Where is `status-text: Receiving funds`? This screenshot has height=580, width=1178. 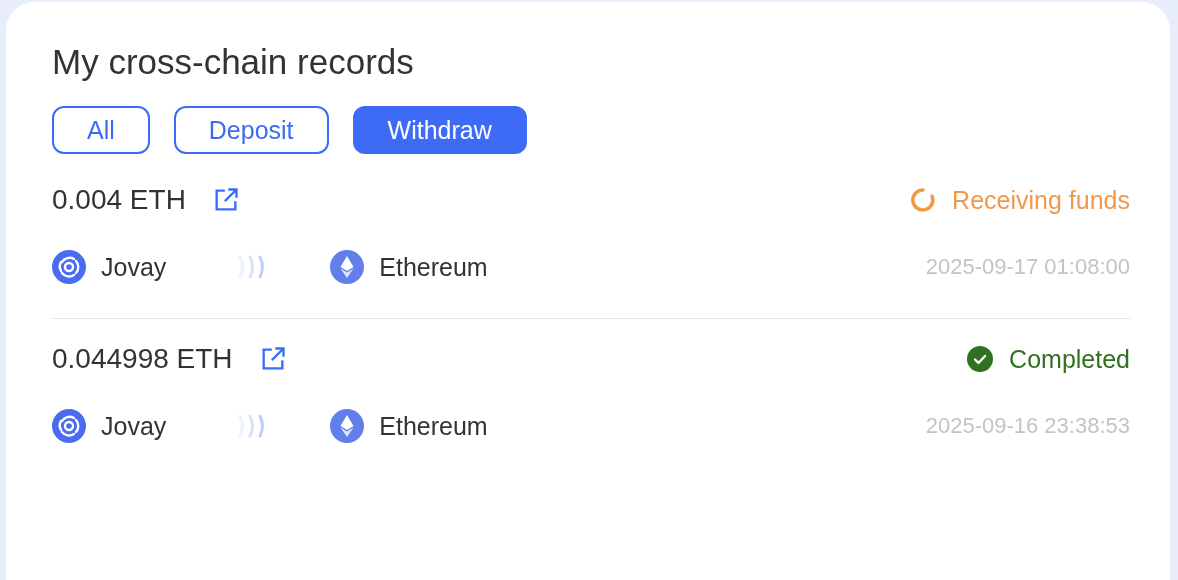 status-text: Receiving funds is located at coordinates (1041, 200).